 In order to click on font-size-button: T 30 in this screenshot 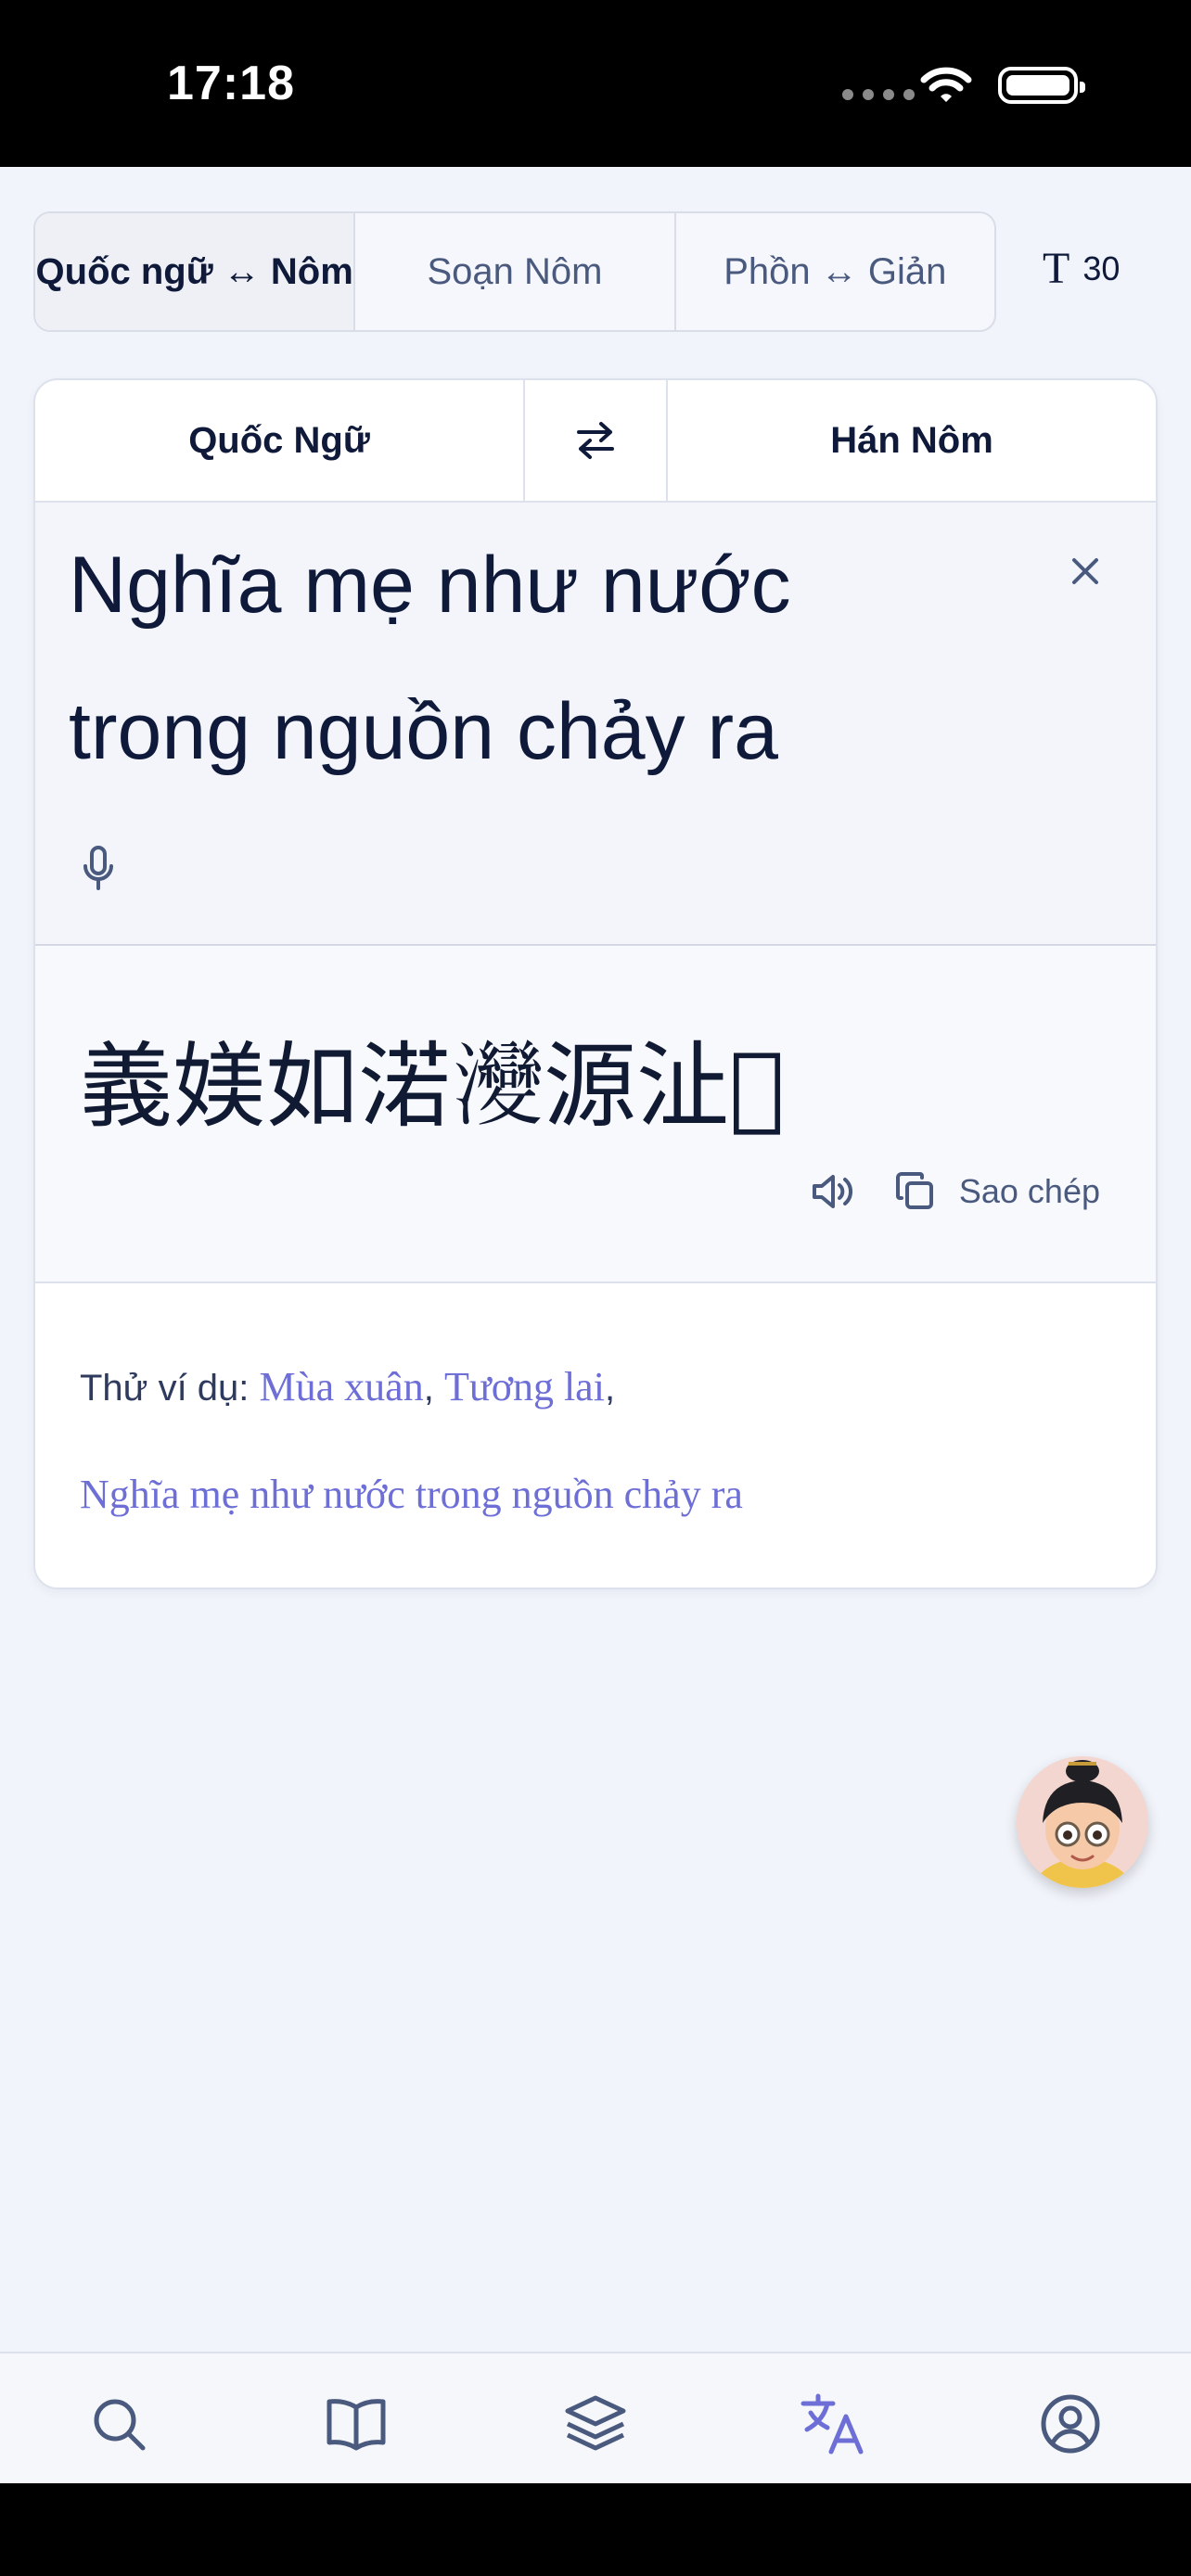, I will do `click(1081, 268)`.